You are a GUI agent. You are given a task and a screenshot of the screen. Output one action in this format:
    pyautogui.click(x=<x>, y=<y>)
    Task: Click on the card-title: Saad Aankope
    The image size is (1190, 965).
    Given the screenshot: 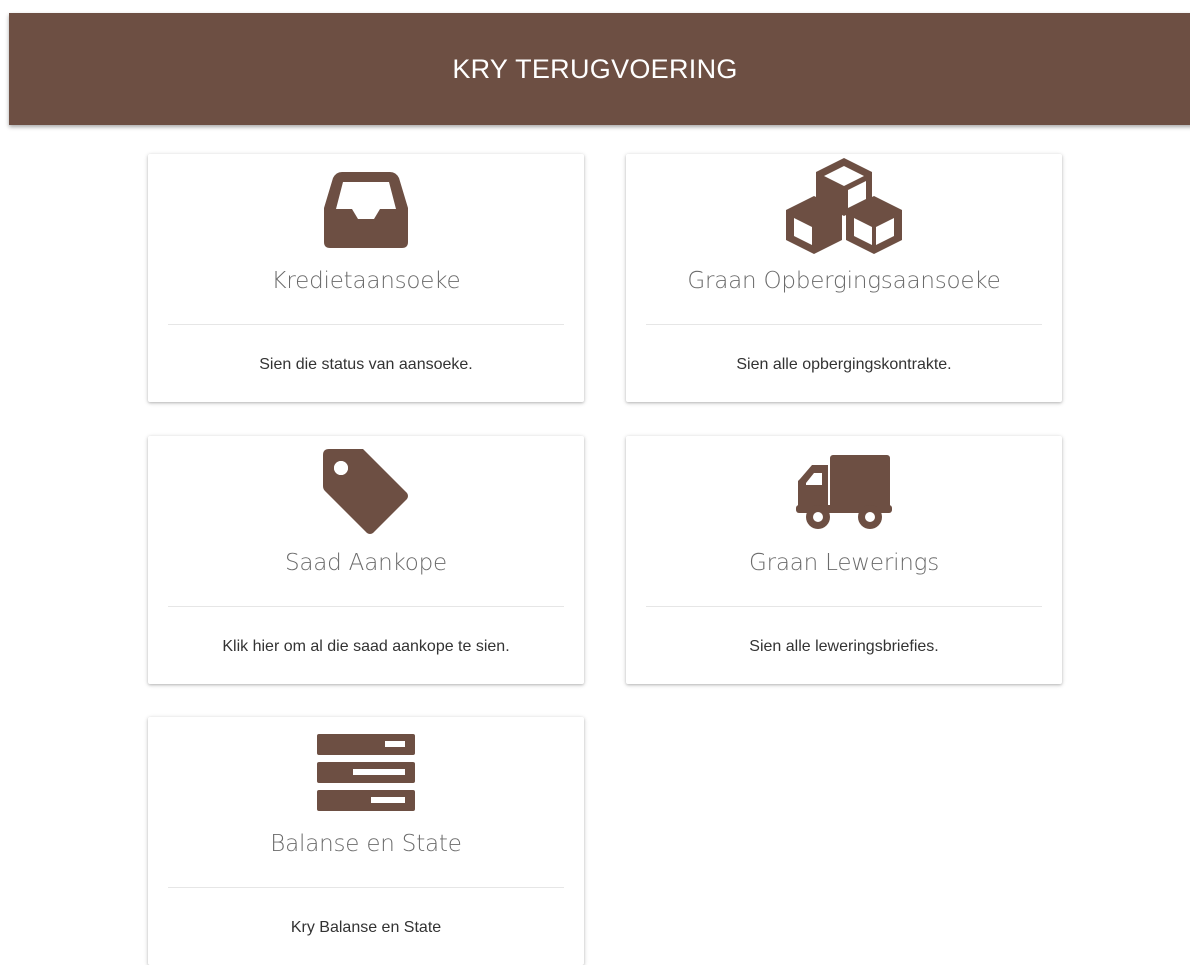 What is the action you would take?
    pyautogui.click(x=366, y=563)
    